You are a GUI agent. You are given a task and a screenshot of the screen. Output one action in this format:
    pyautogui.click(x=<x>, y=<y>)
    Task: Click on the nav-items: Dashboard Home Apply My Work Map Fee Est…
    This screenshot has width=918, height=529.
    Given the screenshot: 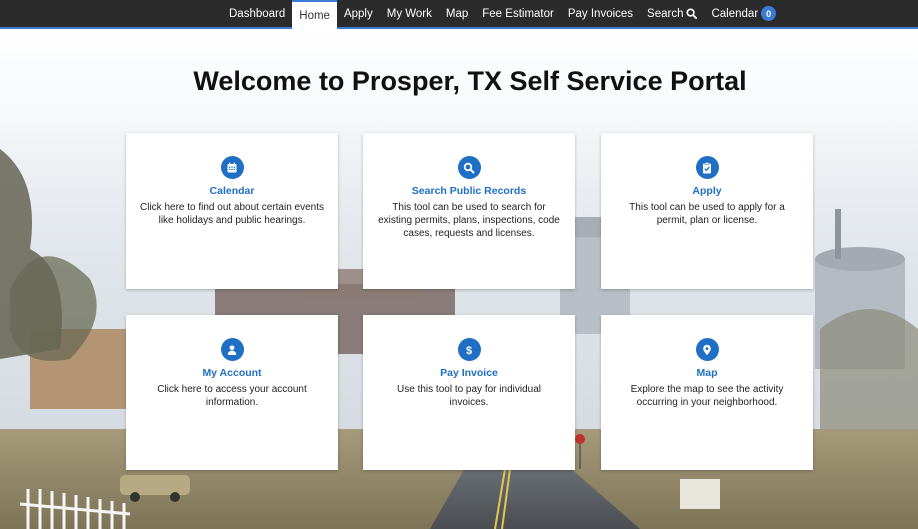 What is the action you would take?
    pyautogui.click(x=502, y=14)
    